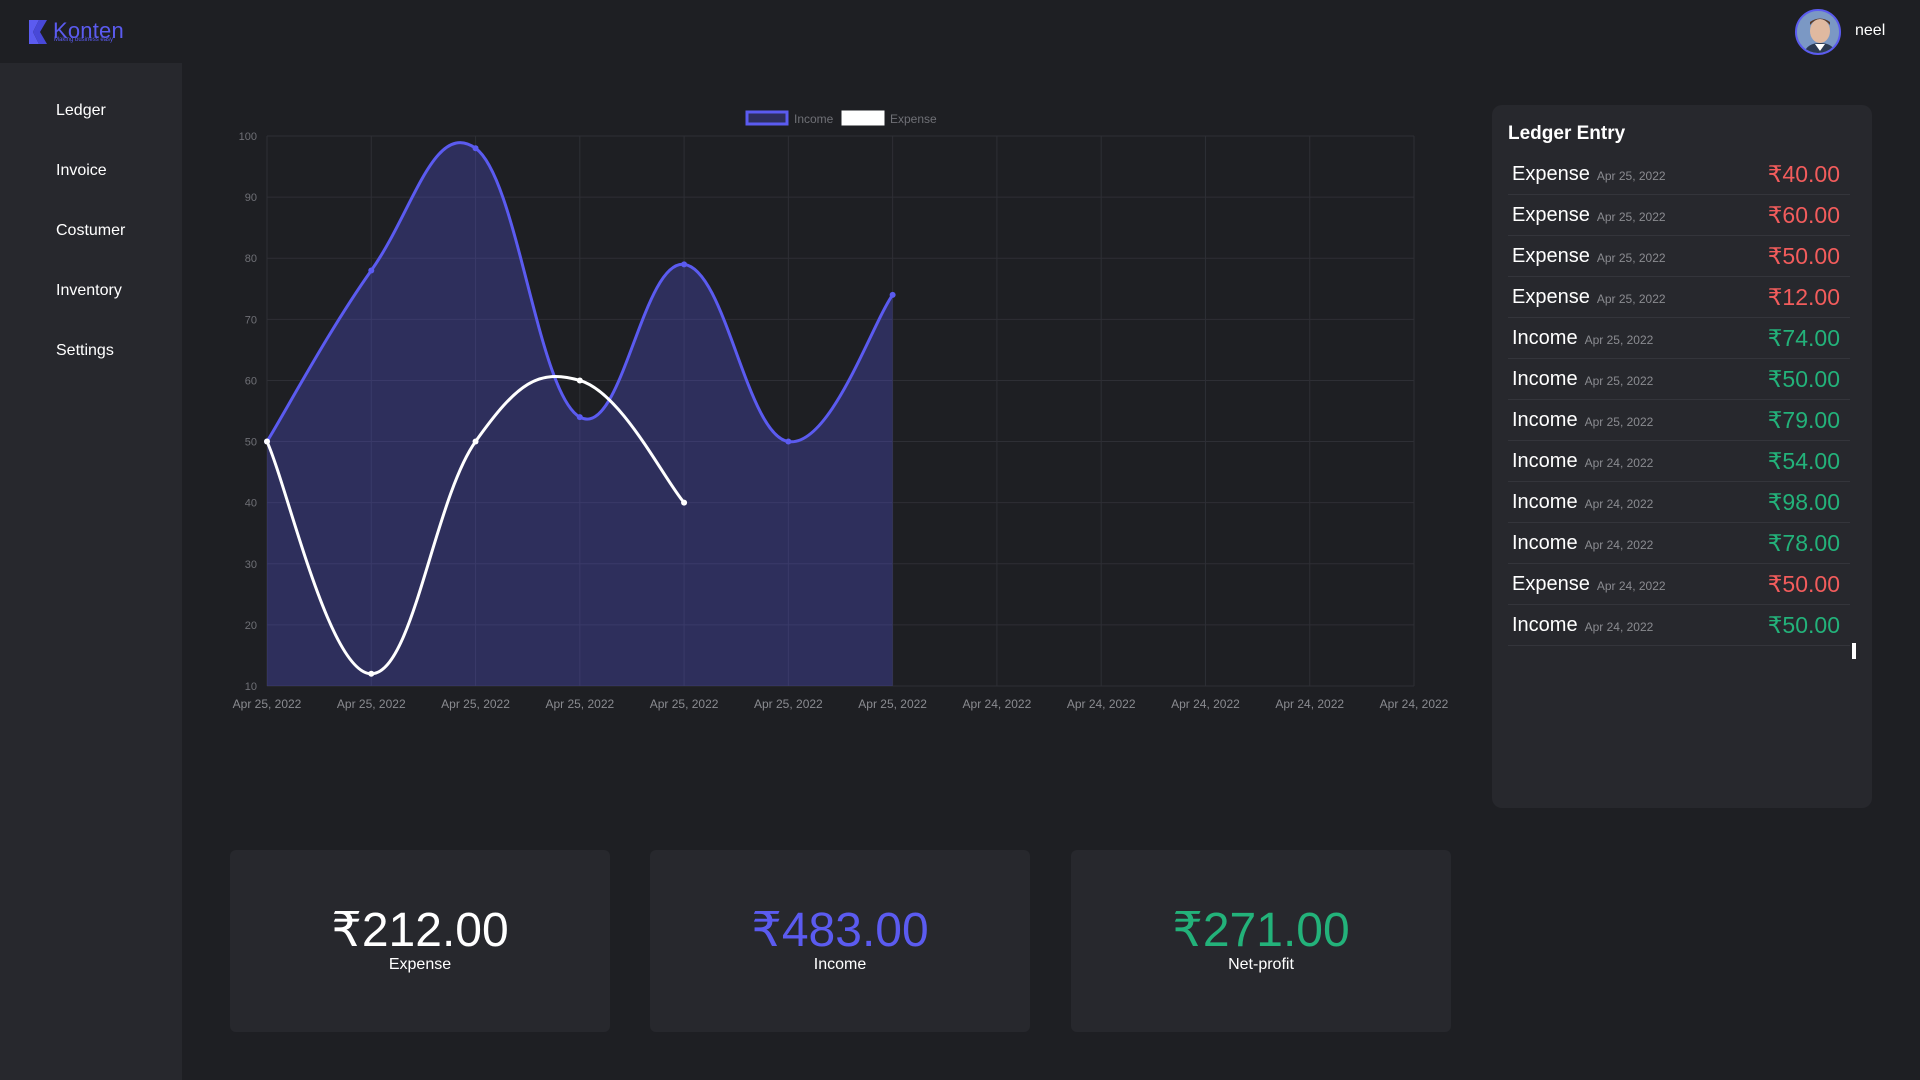  Describe the element at coordinates (251, 504) in the screenshot. I see `y-tick-label: 40` at that location.